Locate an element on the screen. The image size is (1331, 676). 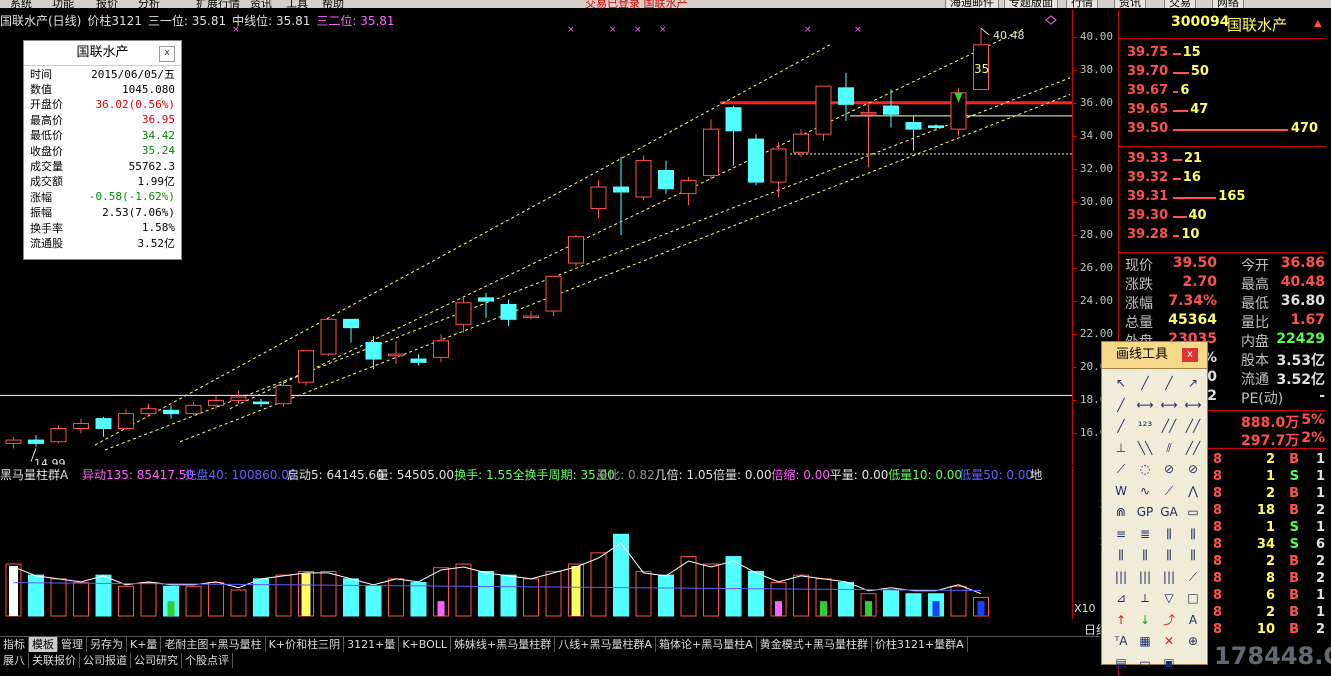
drawing-tool-icon: ⋀ is located at coordinates (1193, 491).